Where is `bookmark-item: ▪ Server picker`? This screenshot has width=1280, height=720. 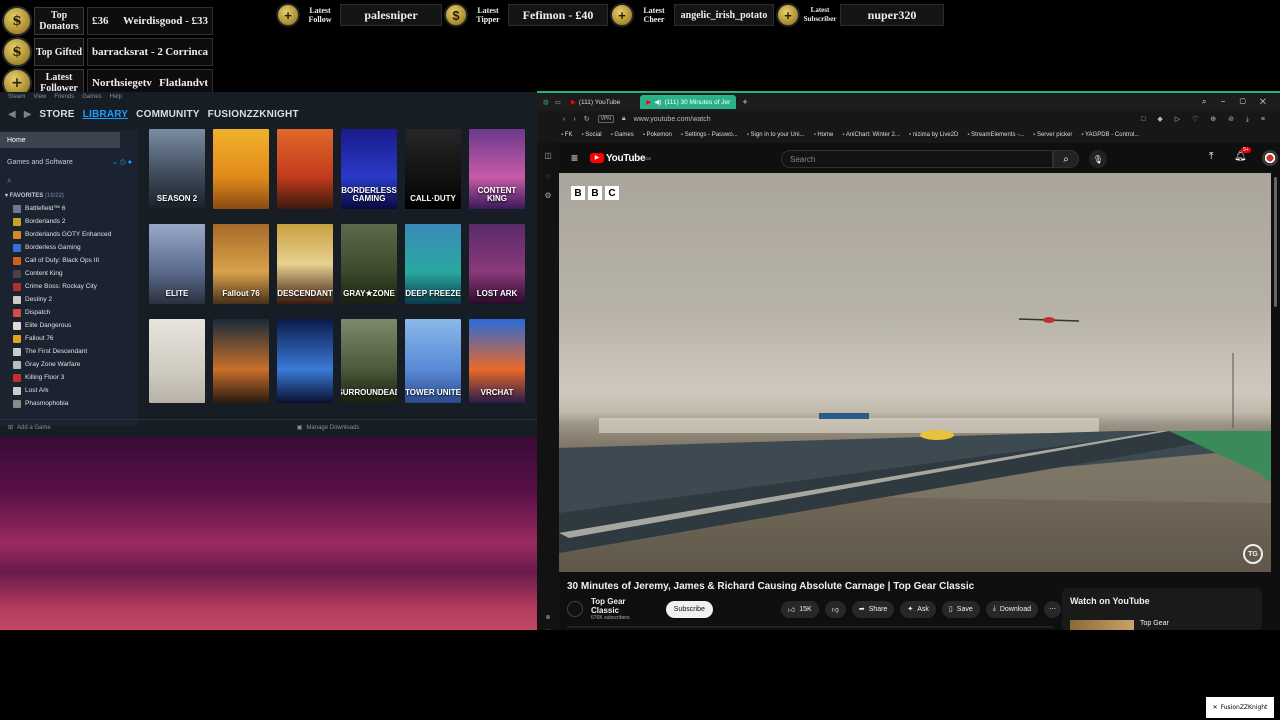 bookmark-item: ▪ Server picker is located at coordinates (1052, 135).